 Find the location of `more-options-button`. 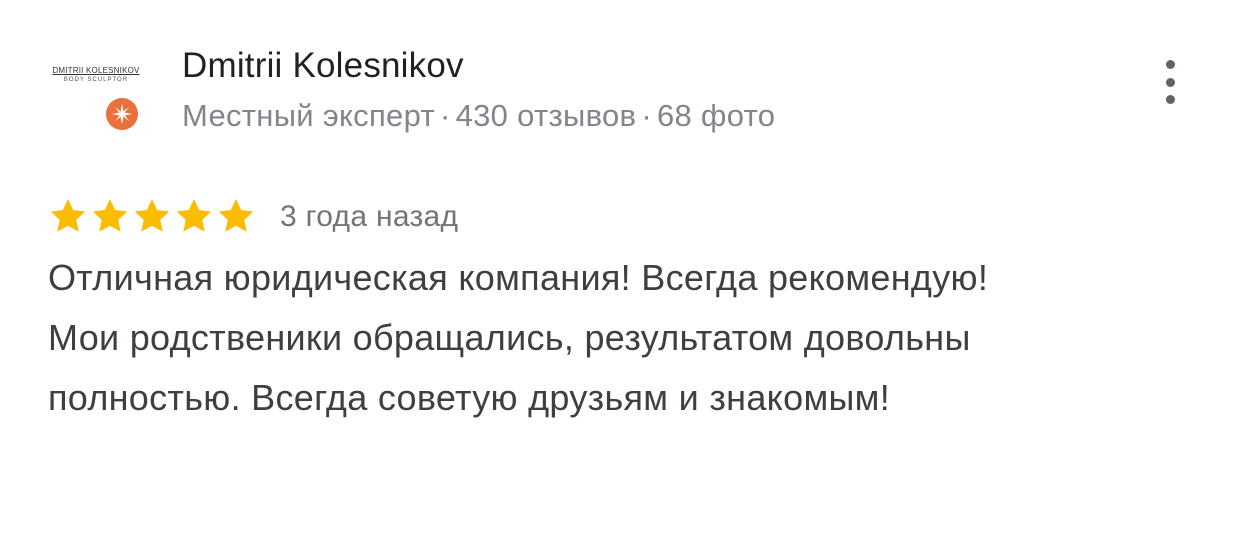

more-options-button is located at coordinates (1170, 82).